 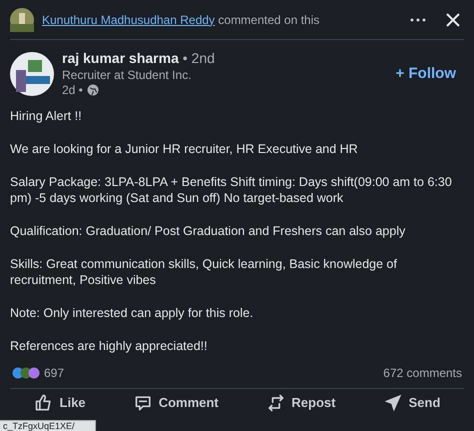 I want to click on action-button: Like, so click(x=60, y=402).